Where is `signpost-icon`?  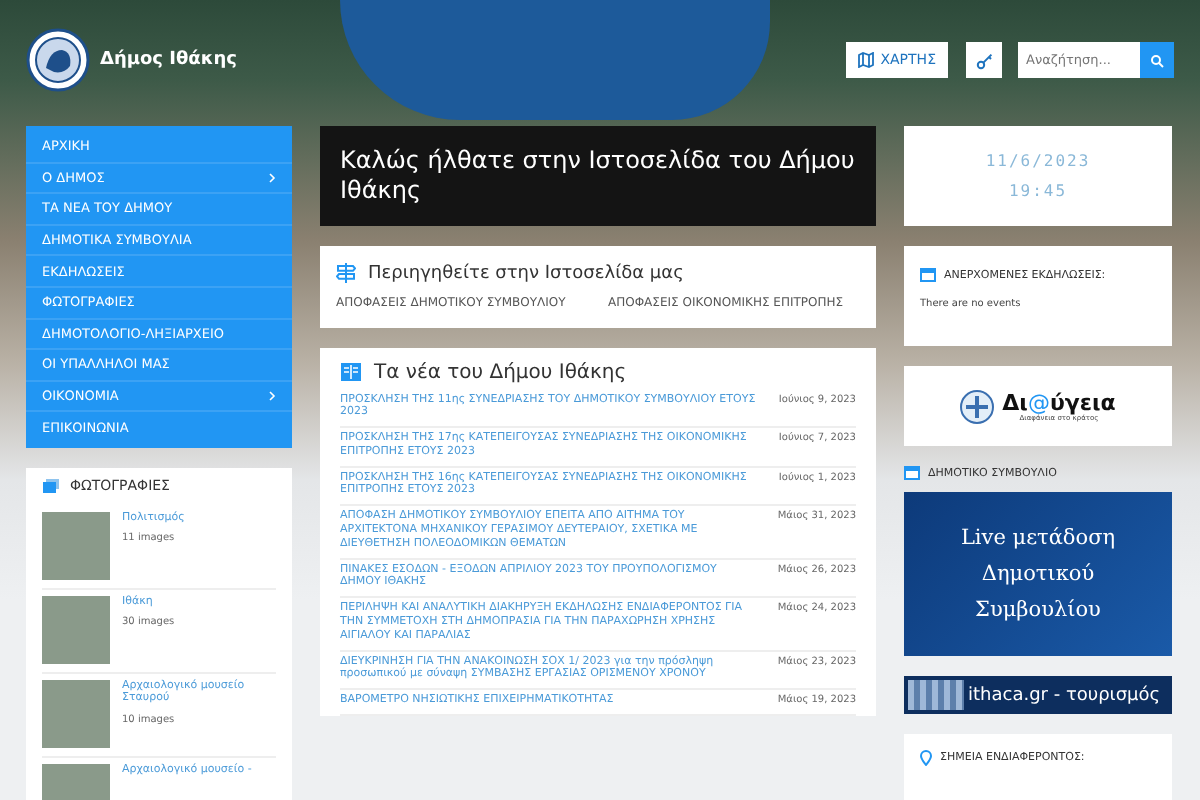 signpost-icon is located at coordinates (346, 273).